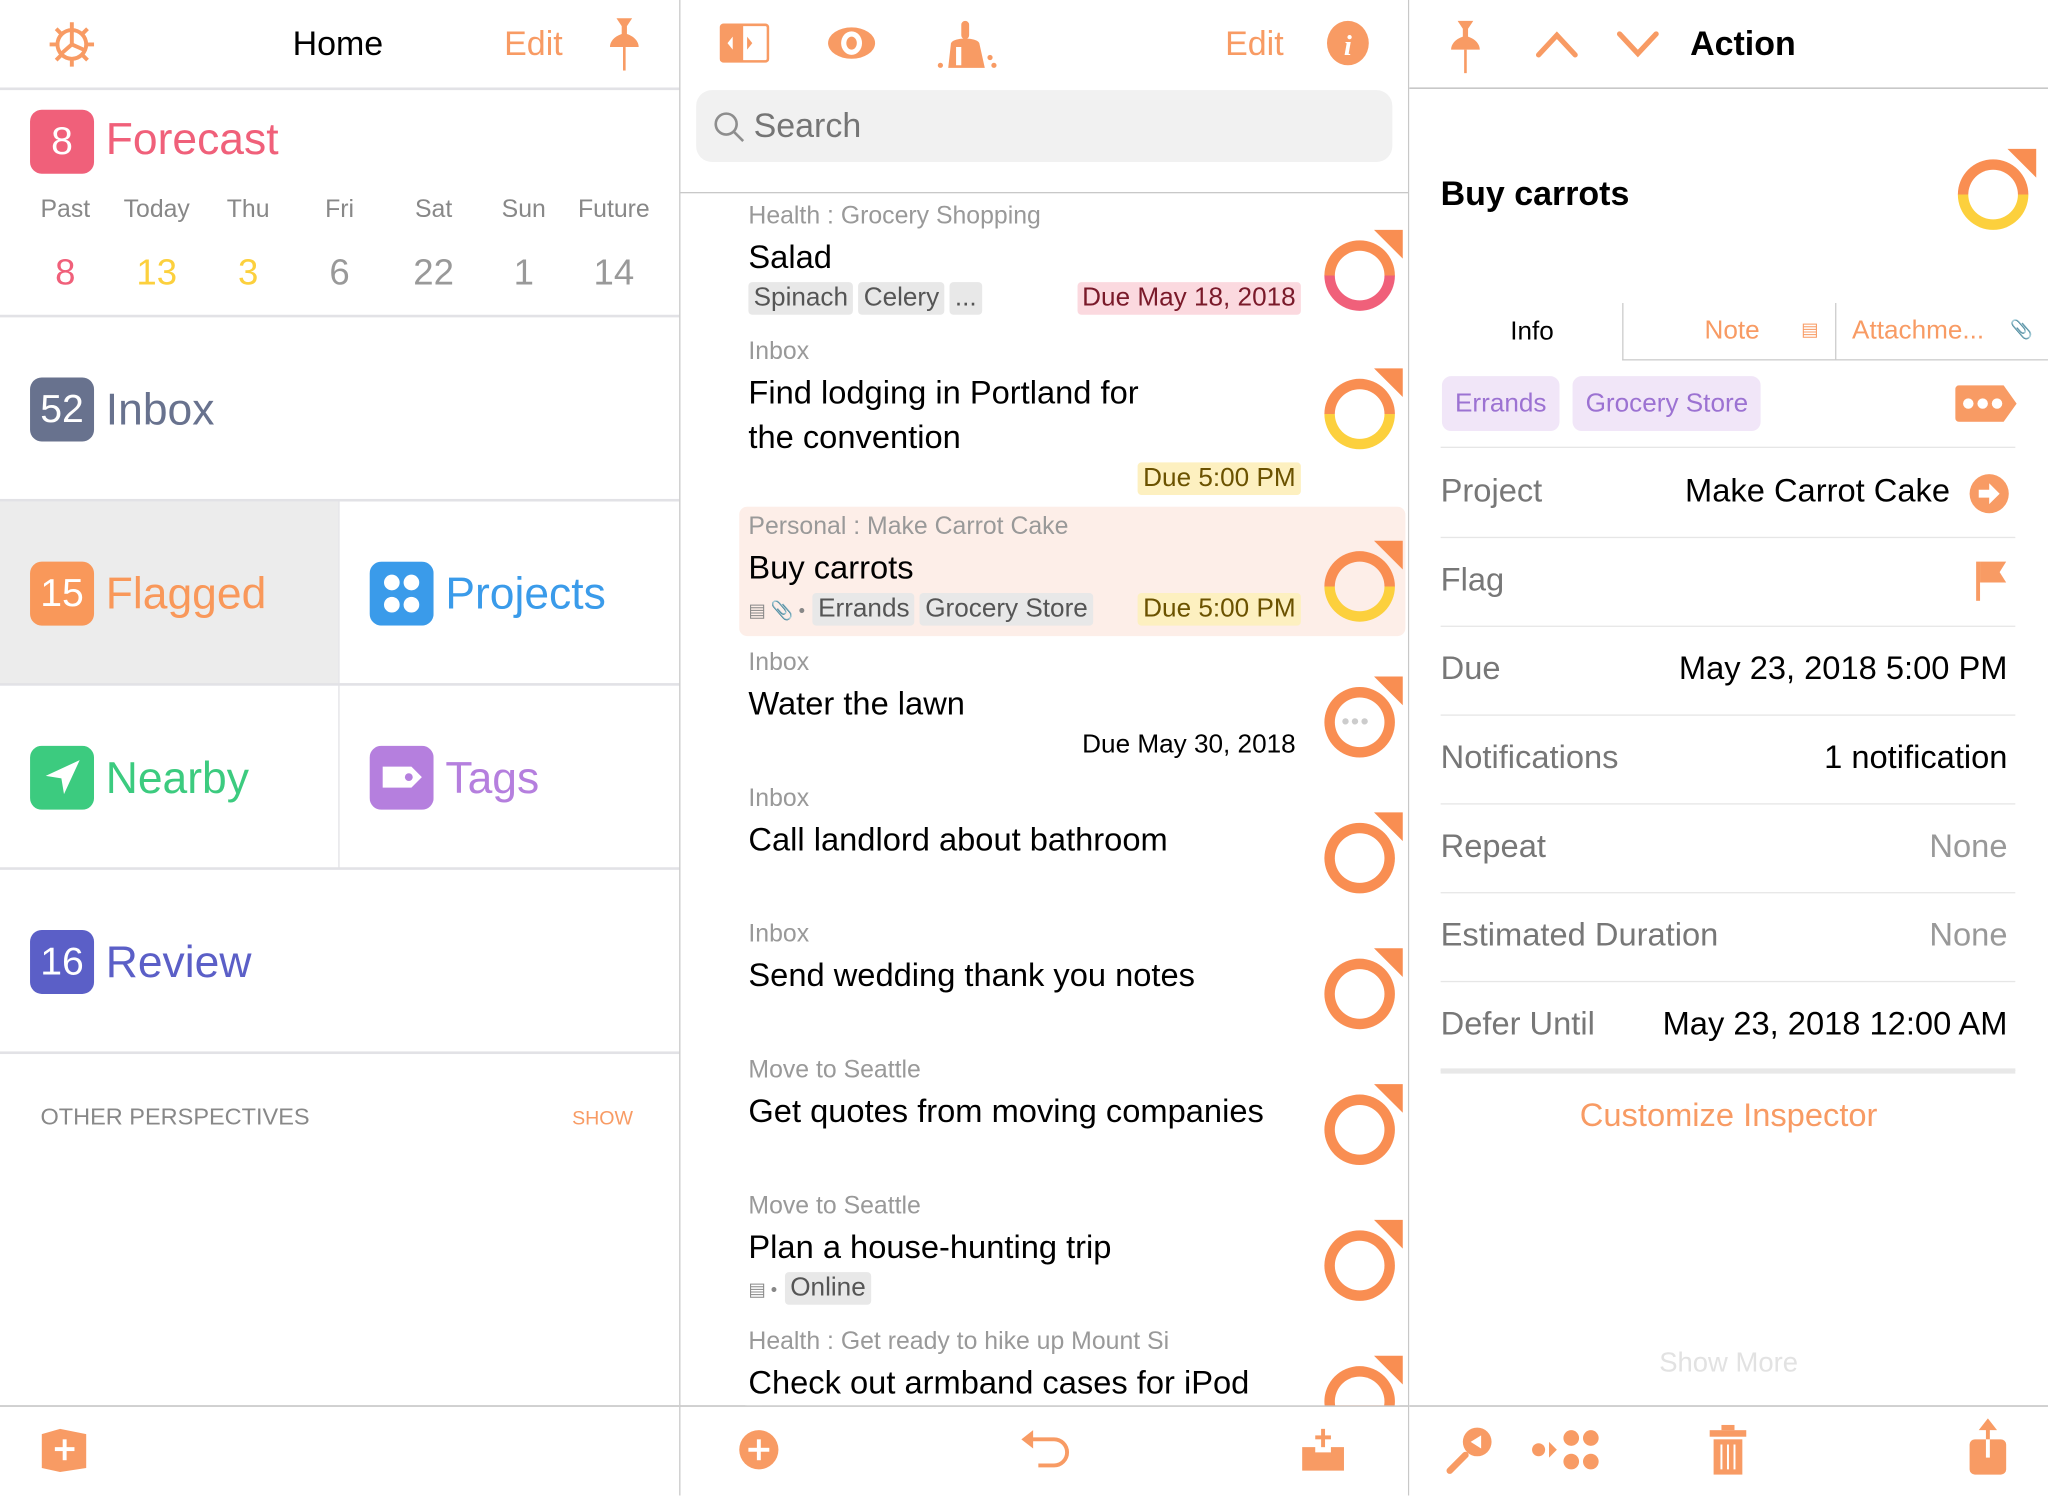  Describe the element at coordinates (510, 777) in the screenshot. I see `perspective-tags: Tags` at that location.